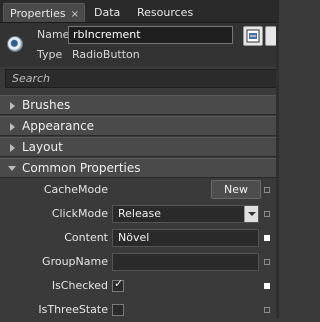  Describe the element at coordinates (141, 78) in the screenshot. I see `search-input: Search` at that location.